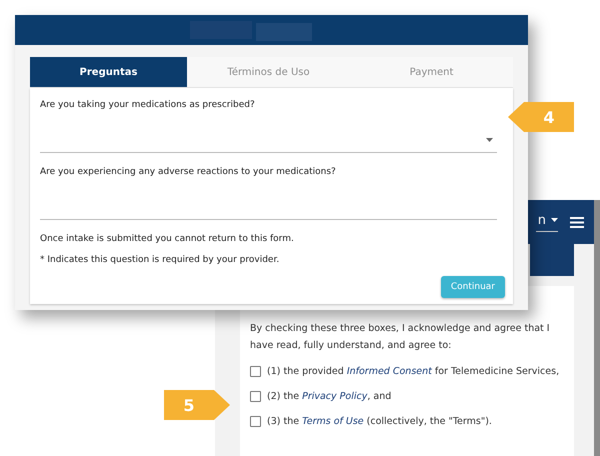 The width and height of the screenshot is (600, 456). I want to click on select-field: n, so click(547, 222).